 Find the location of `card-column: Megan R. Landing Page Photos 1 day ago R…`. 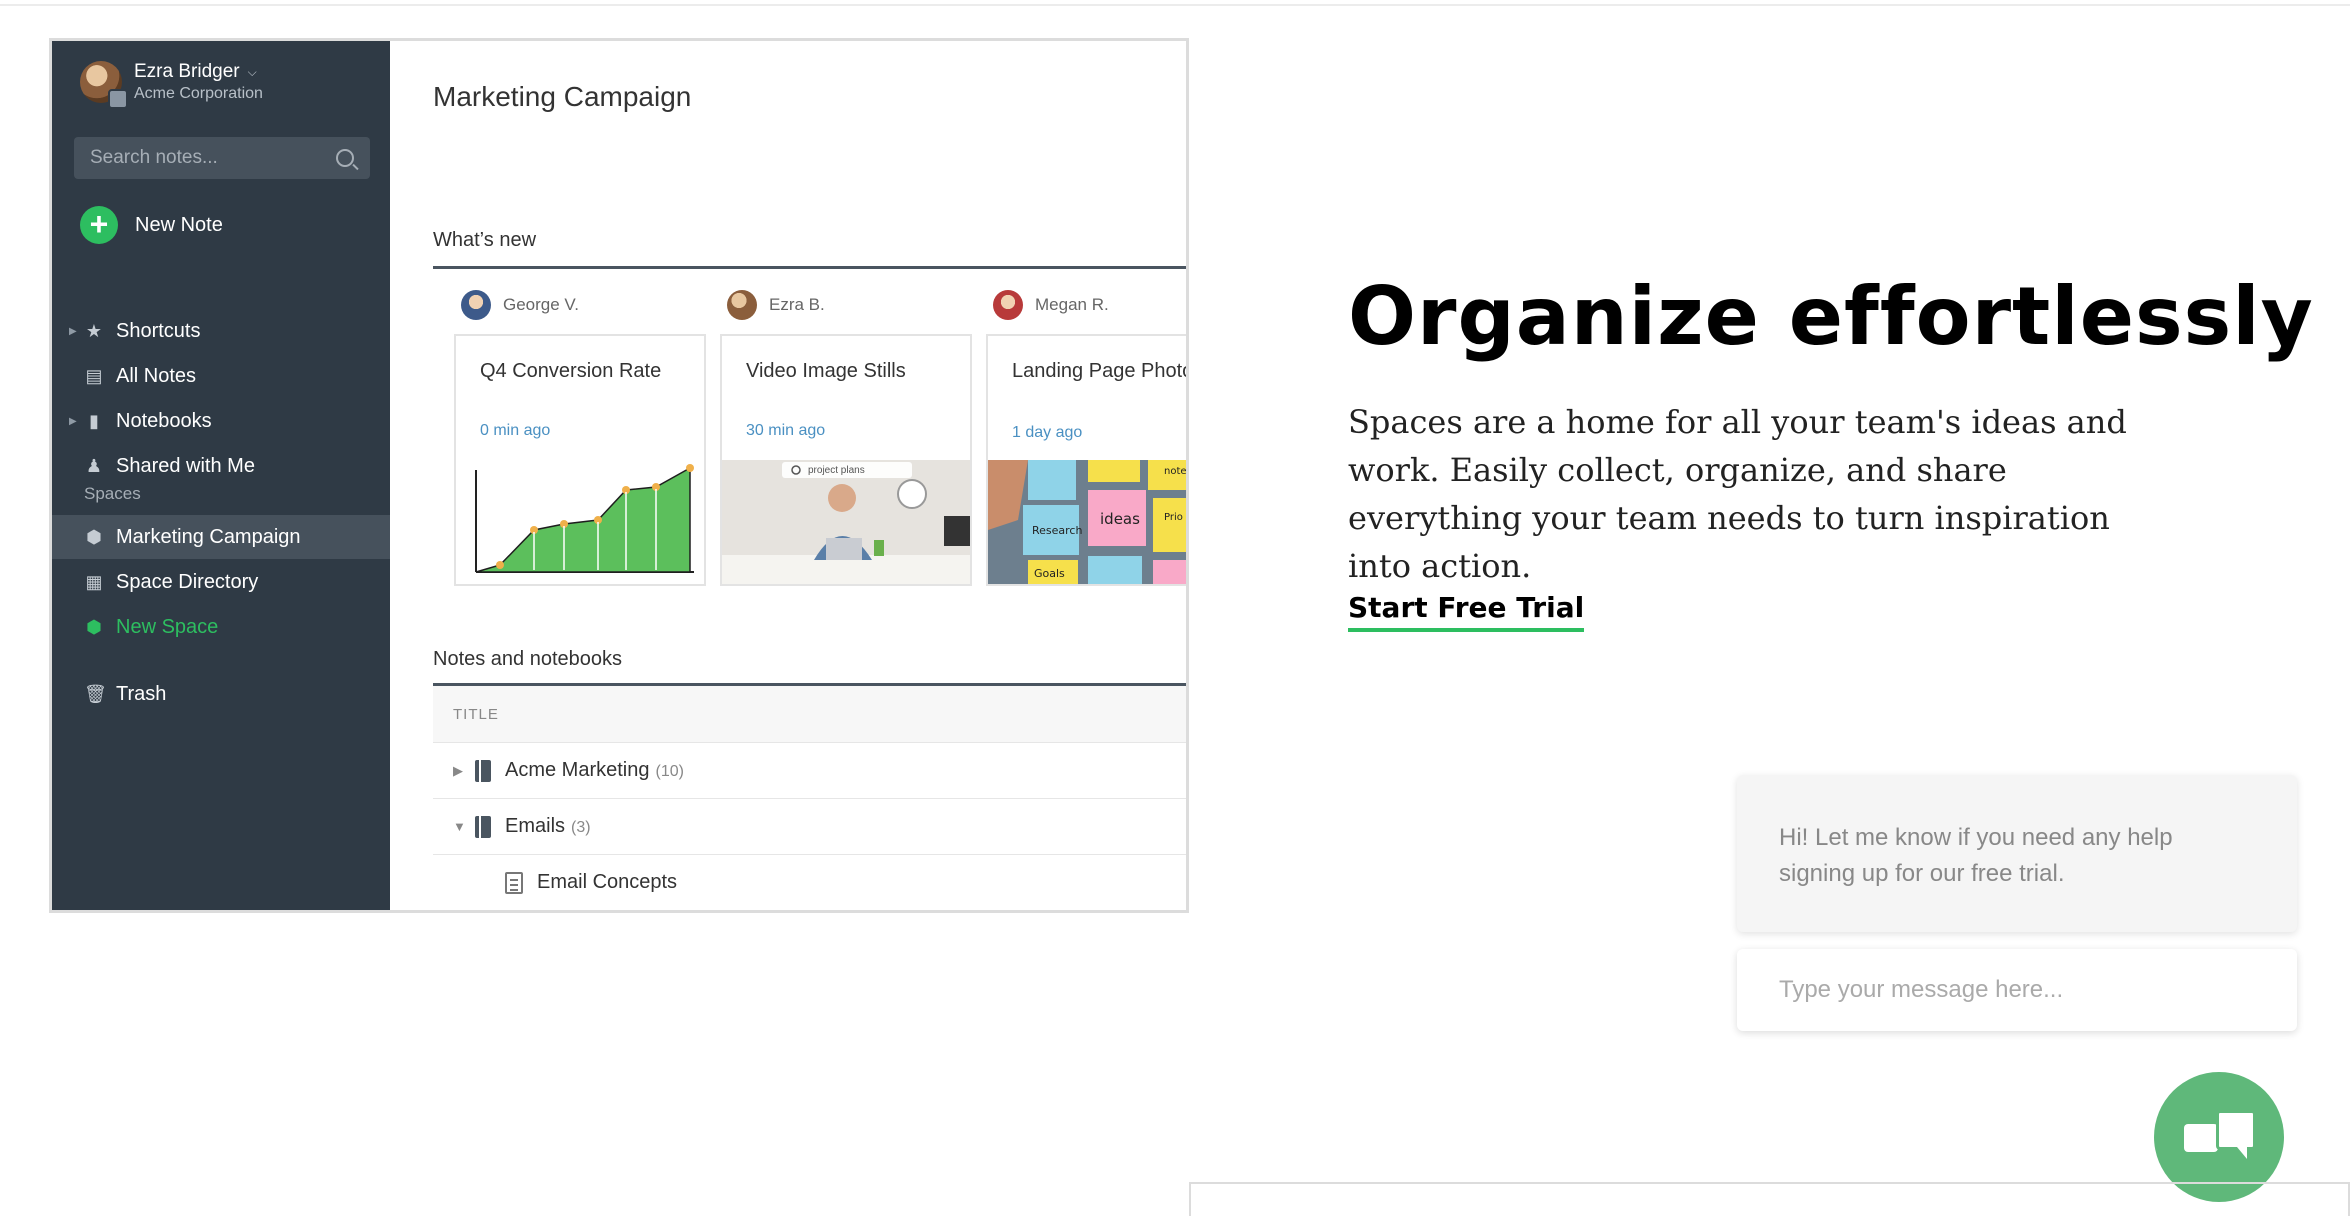

card-column: Megan R. Landing Page Photos 1 day ago R… is located at coordinates (1086, 437).